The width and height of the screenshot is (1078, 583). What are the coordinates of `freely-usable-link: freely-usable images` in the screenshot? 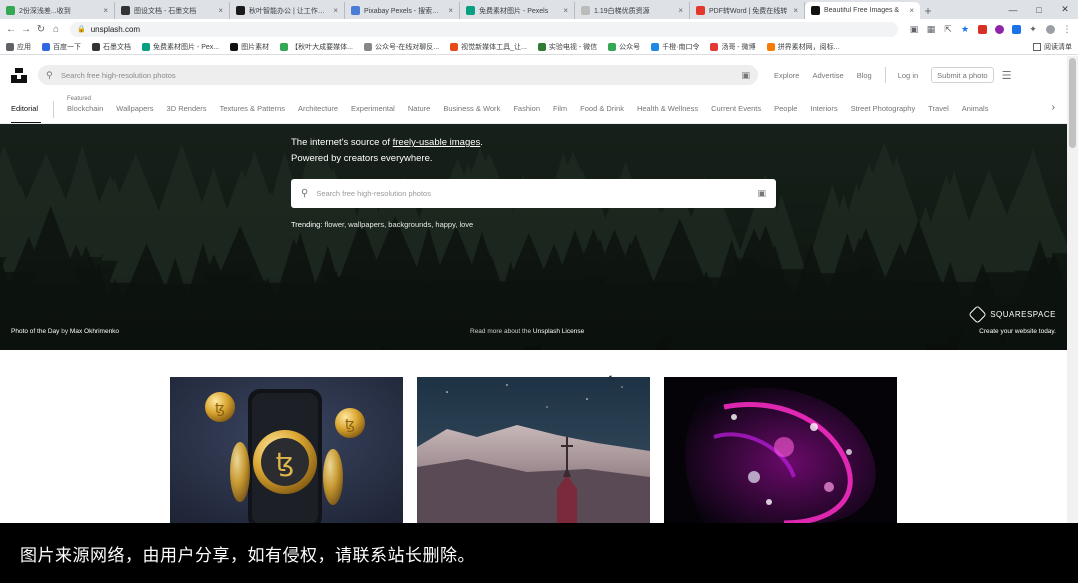 It's located at (437, 142).